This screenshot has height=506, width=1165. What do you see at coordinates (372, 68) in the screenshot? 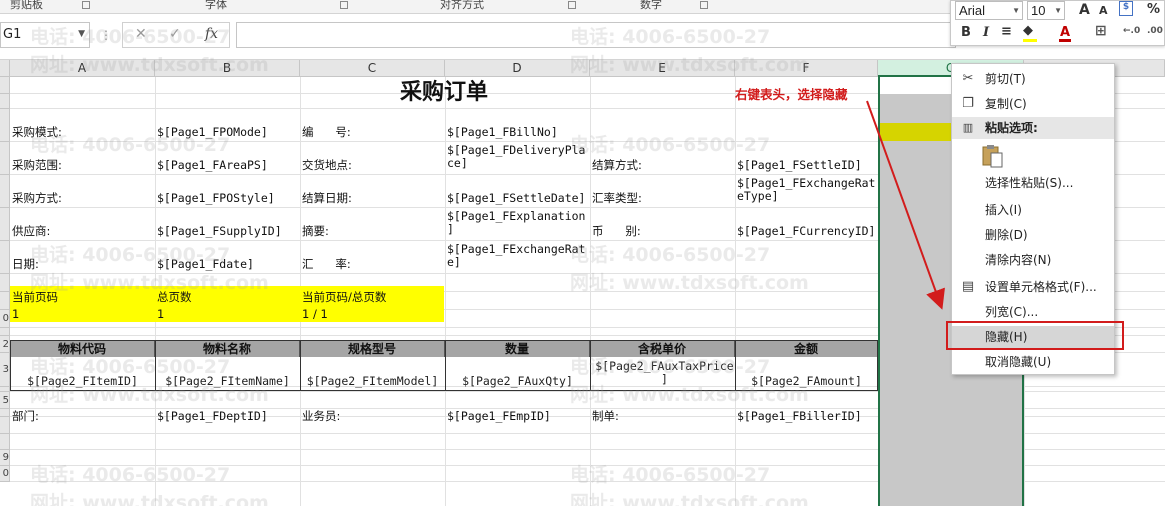
I see `column-header-c: C` at bounding box center [372, 68].